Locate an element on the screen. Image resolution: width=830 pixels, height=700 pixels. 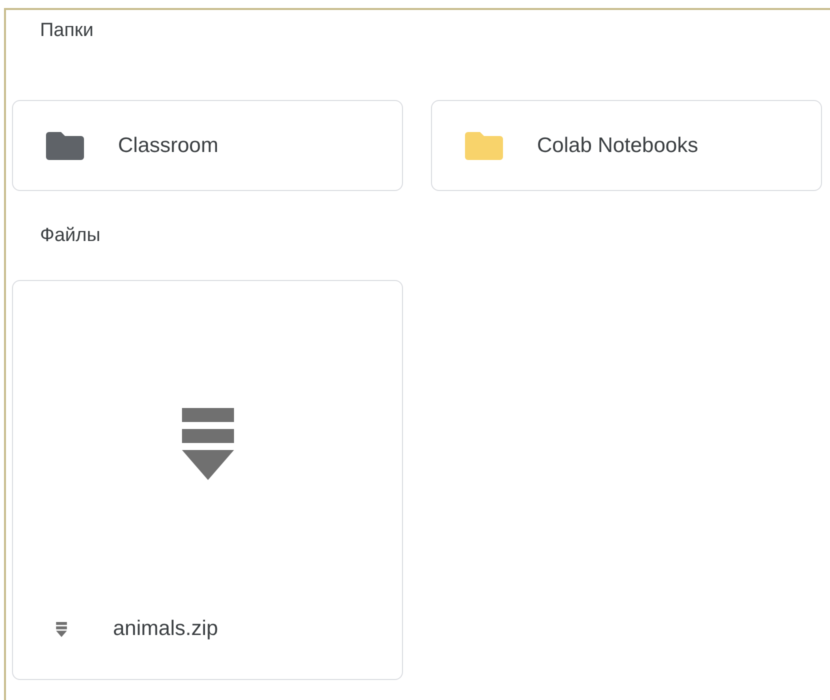
folder-name: Classroom is located at coordinates (168, 146).